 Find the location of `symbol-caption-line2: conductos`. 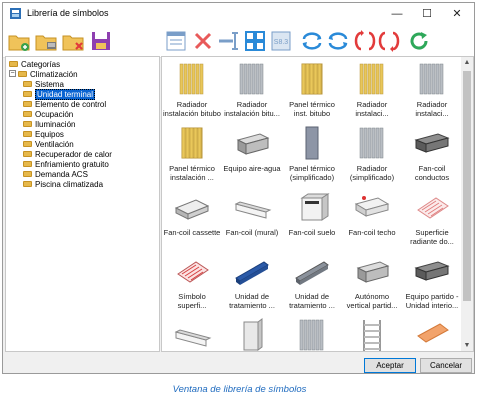

symbol-caption-line2: conductos is located at coordinates (432, 177).